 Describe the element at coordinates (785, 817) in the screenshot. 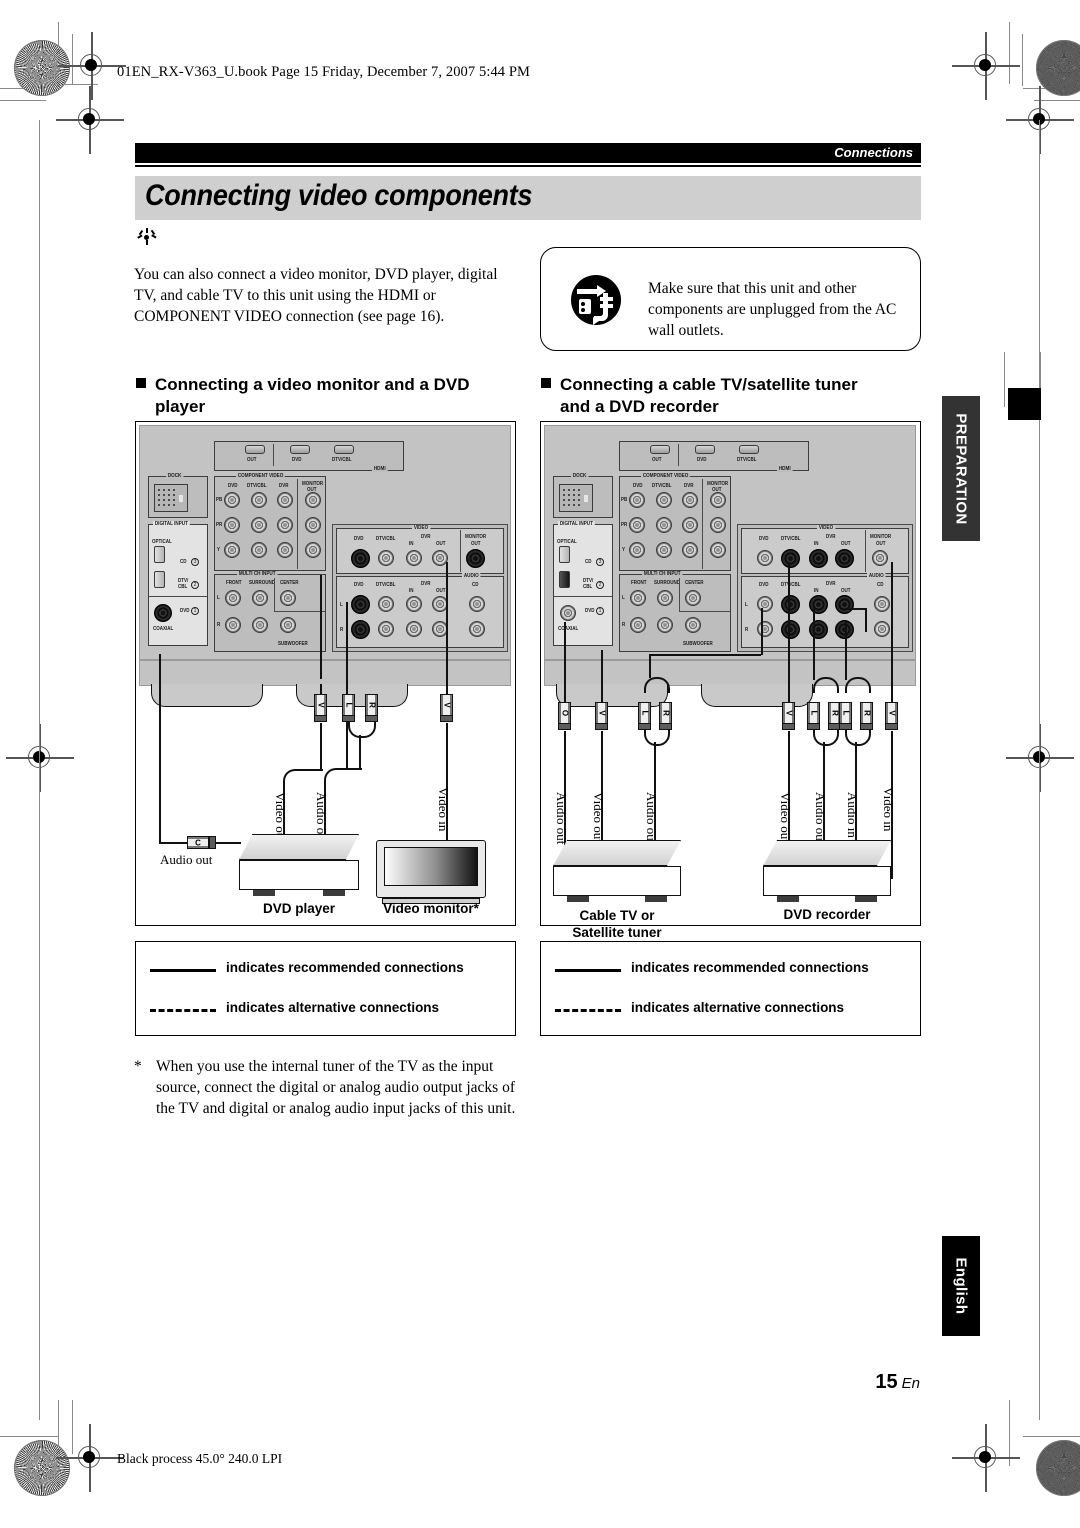

I see `label-video-out-dvdrec: Video out` at that location.